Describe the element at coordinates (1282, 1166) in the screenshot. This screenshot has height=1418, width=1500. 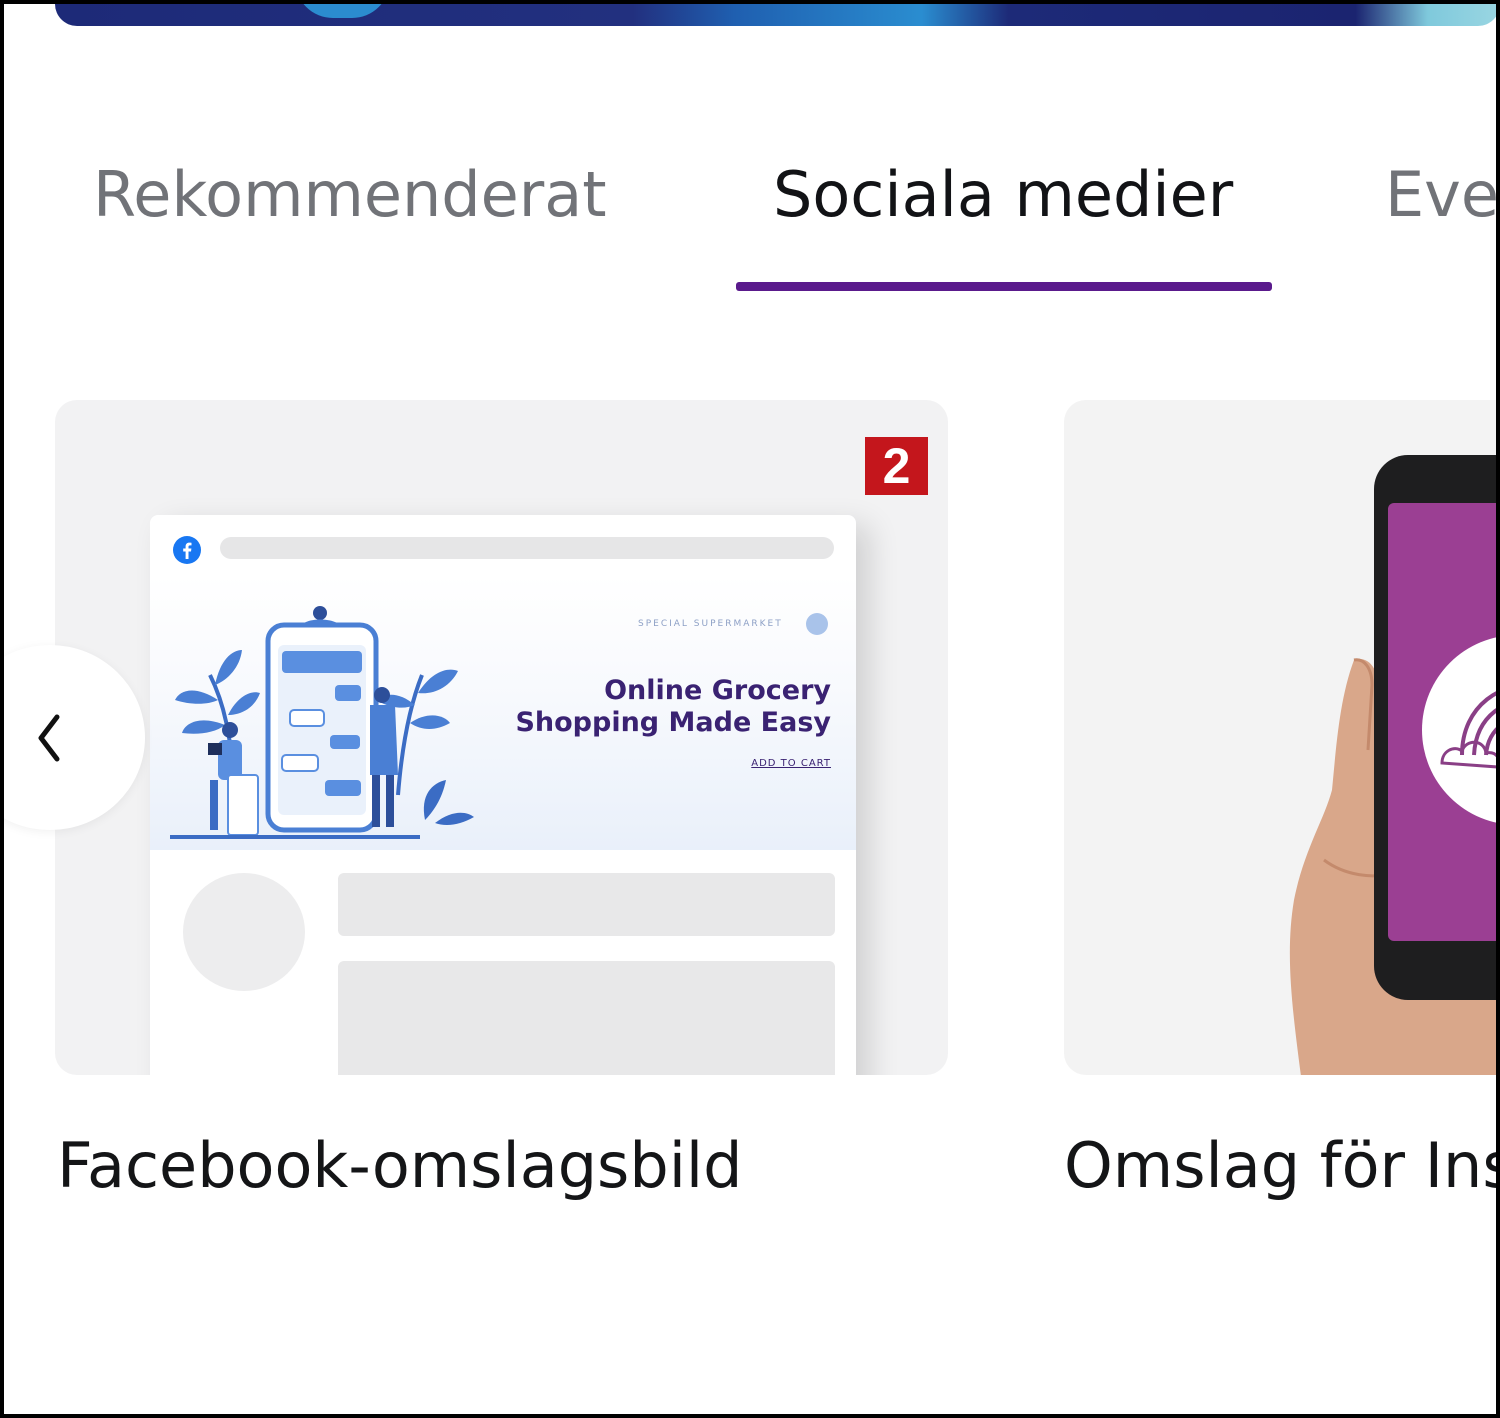
I see `card-caption-instagram: Omslag för Ins` at that location.